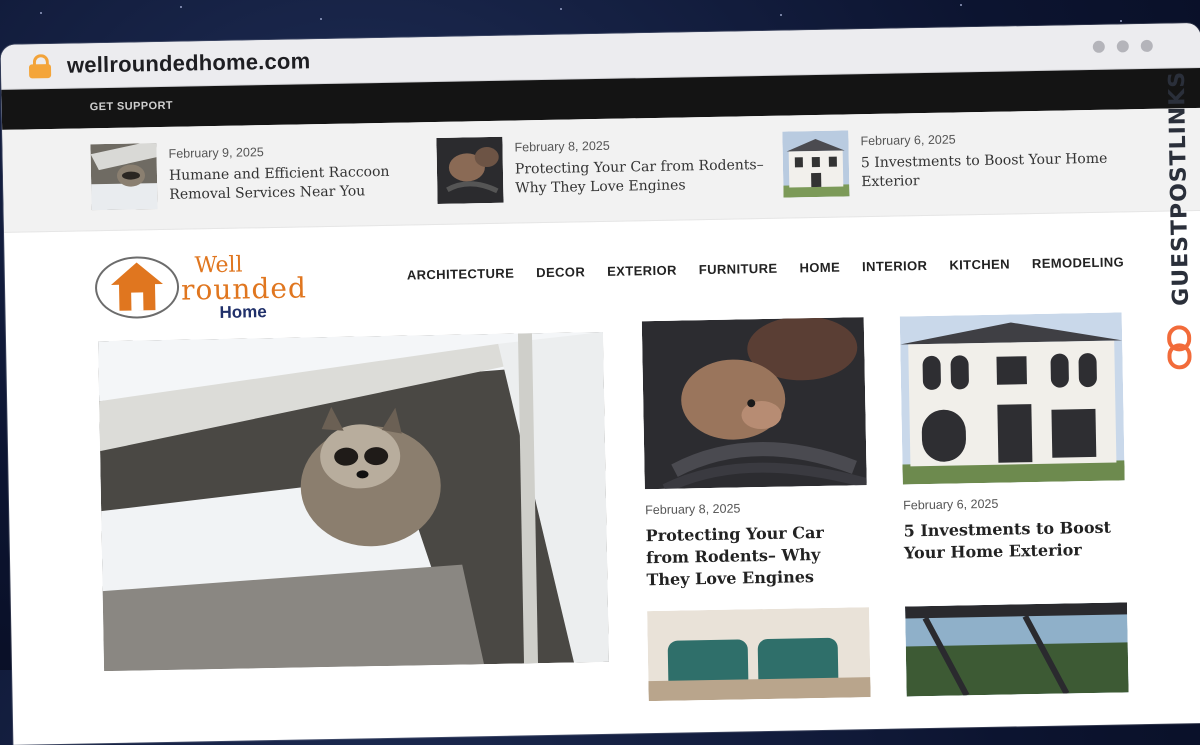  I want to click on pergola-image, so click(1017, 649).